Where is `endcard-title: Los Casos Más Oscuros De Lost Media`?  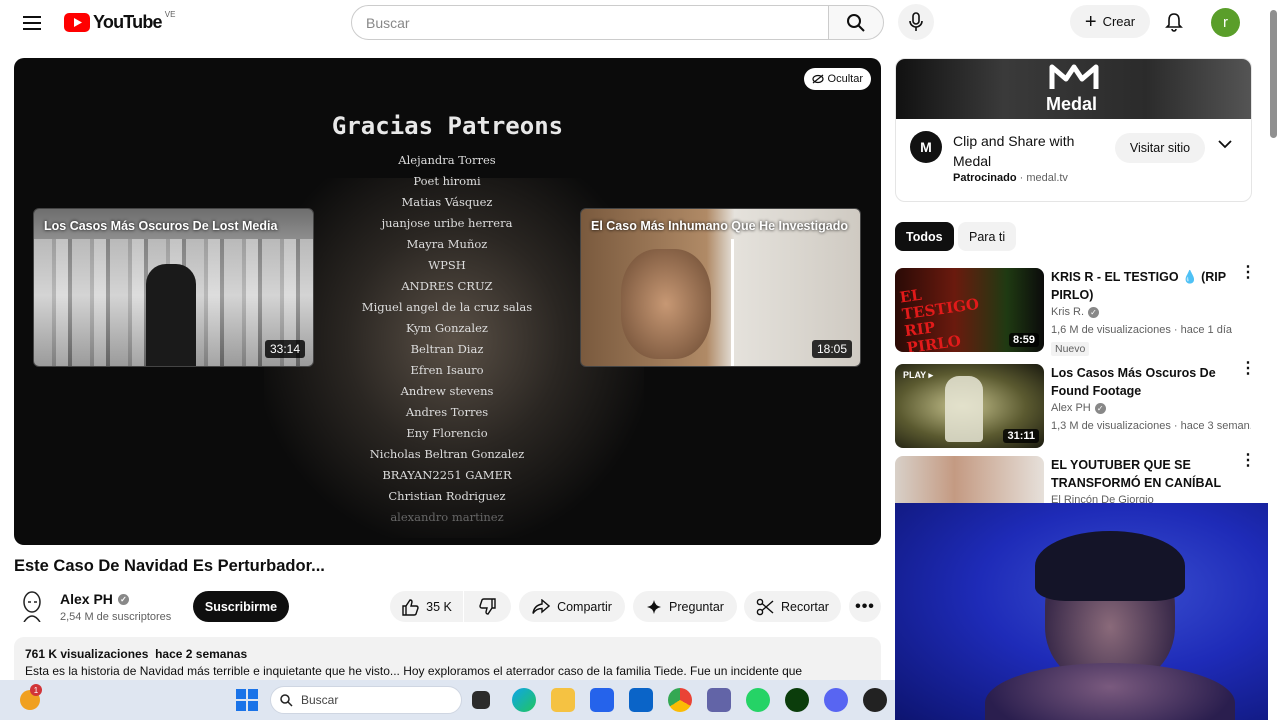
endcard-title: Los Casos Más Oscuros De Lost Media is located at coordinates (161, 226).